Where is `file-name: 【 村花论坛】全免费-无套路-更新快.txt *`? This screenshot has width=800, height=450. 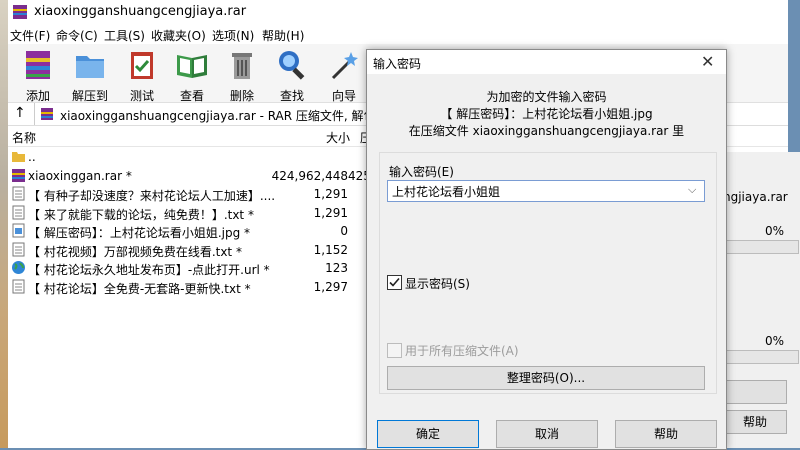
file-name: 【 村花论坛】全免费-无套路-更新快.txt * is located at coordinates (139, 288).